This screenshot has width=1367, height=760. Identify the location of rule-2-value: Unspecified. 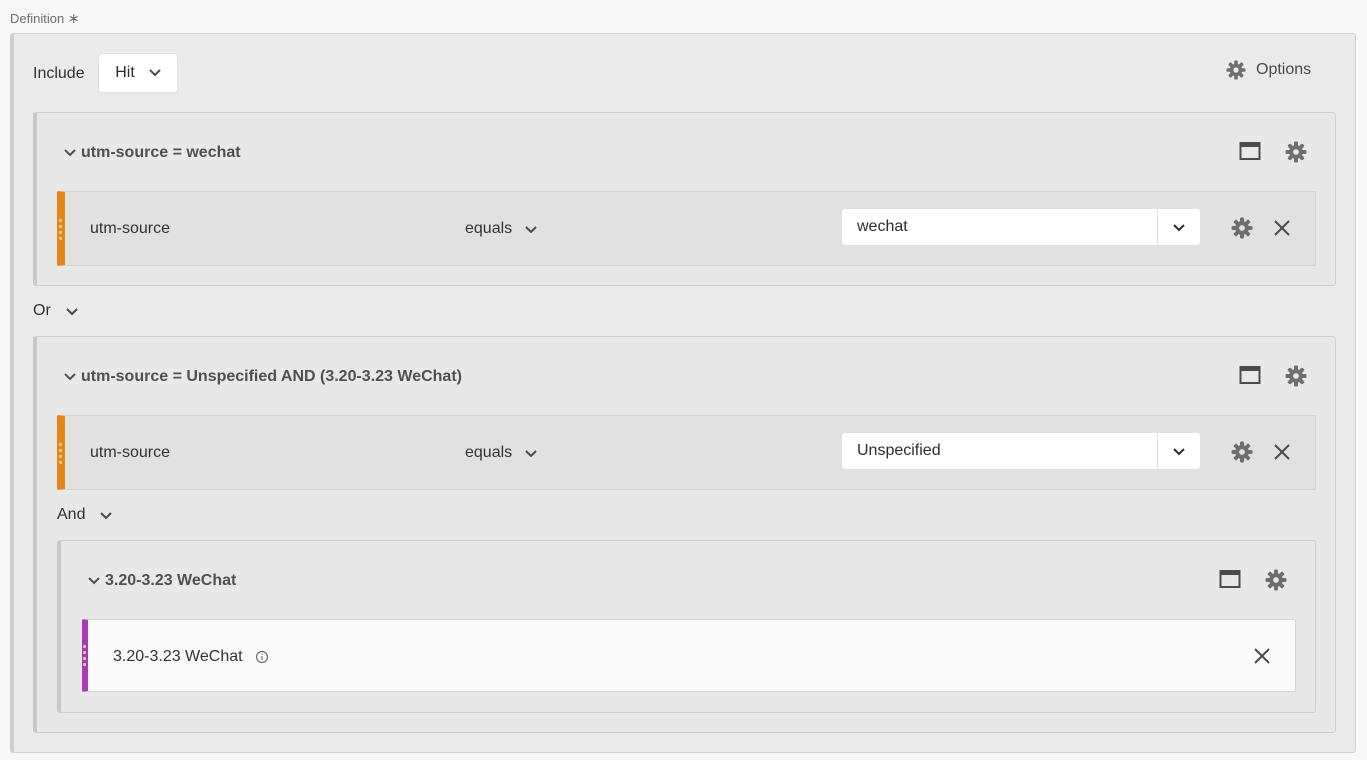
(899, 450).